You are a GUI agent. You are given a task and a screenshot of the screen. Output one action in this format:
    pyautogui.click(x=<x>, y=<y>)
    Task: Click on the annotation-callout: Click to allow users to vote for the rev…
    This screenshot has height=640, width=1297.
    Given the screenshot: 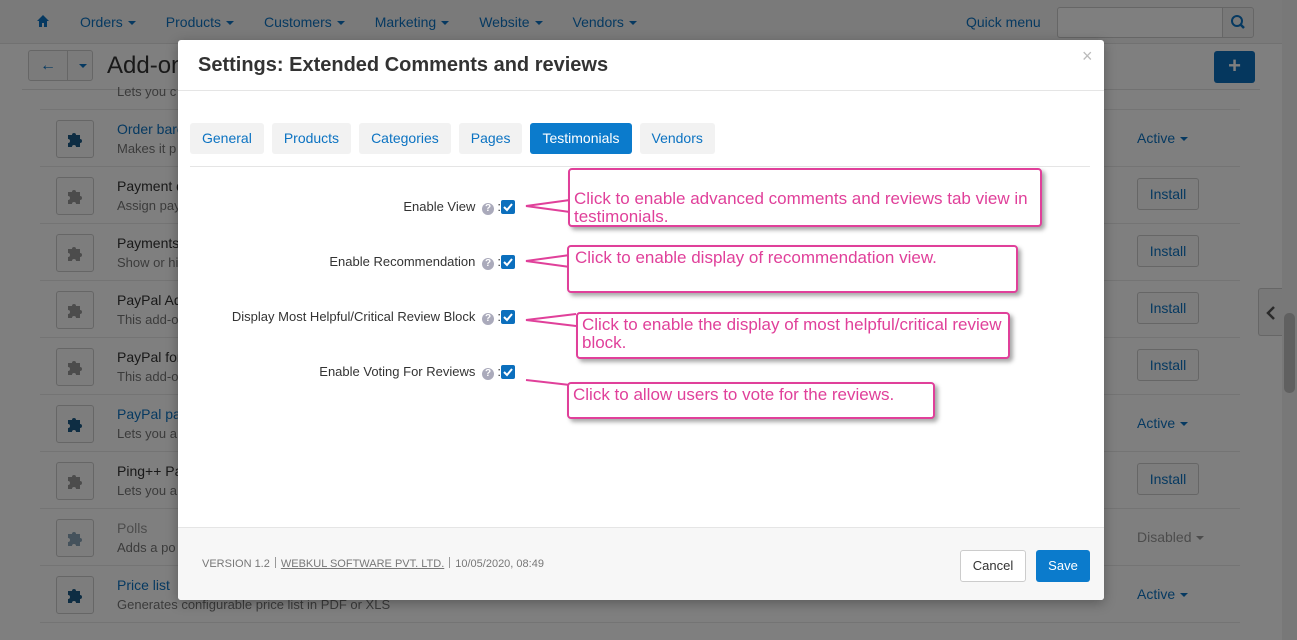 What is the action you would take?
    pyautogui.click(x=751, y=400)
    